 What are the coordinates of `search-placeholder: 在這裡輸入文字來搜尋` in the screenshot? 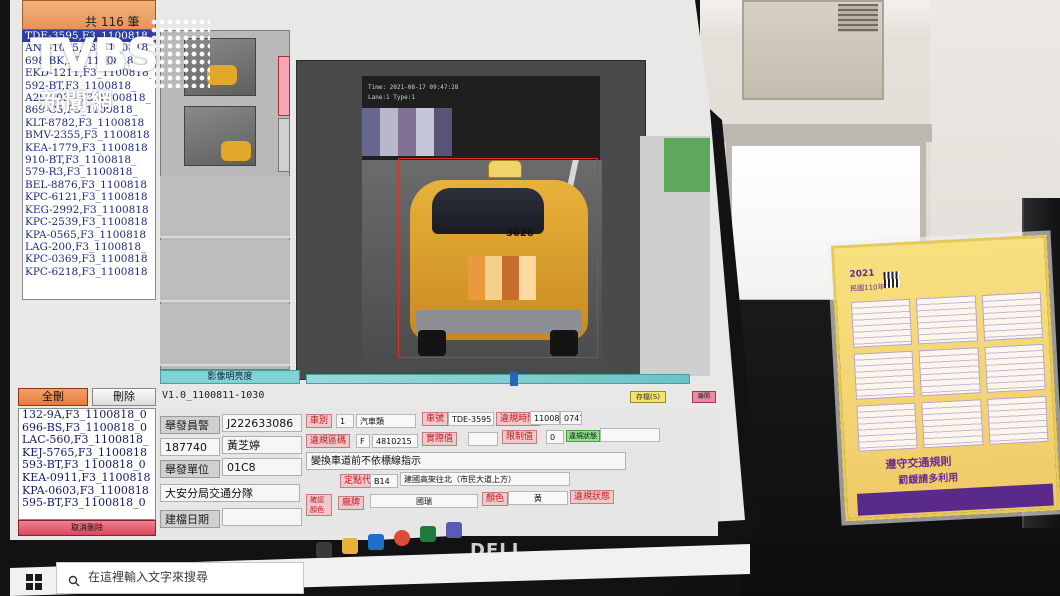 It's located at (148, 577).